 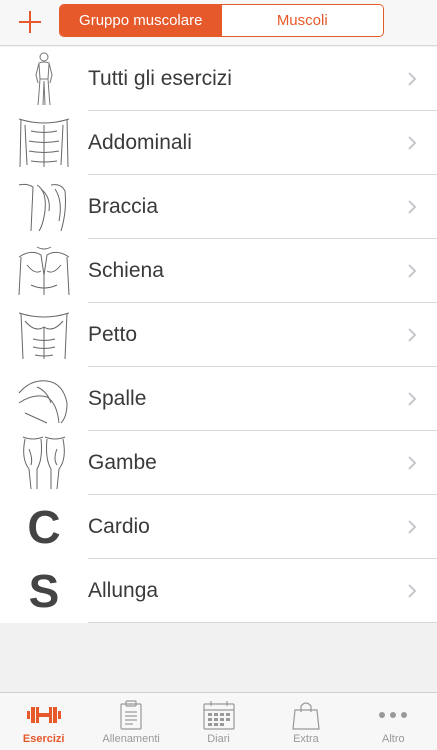 I want to click on tab-allenamenti: Allenamenti, so click(x=130, y=721).